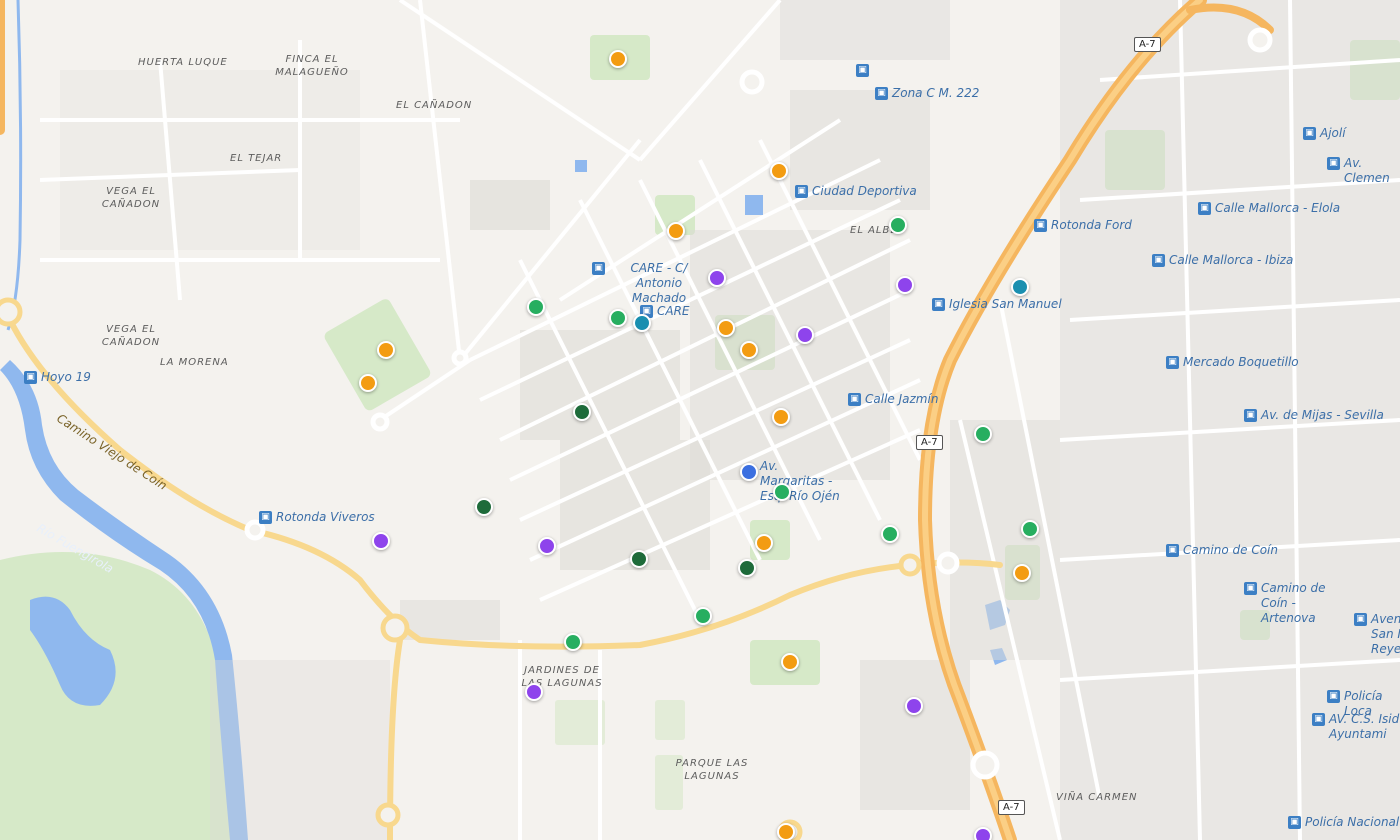 This screenshot has height=840, width=1400. What do you see at coordinates (936, 93) in the screenshot?
I see `bus-stop-name: Zona C M. 222` at bounding box center [936, 93].